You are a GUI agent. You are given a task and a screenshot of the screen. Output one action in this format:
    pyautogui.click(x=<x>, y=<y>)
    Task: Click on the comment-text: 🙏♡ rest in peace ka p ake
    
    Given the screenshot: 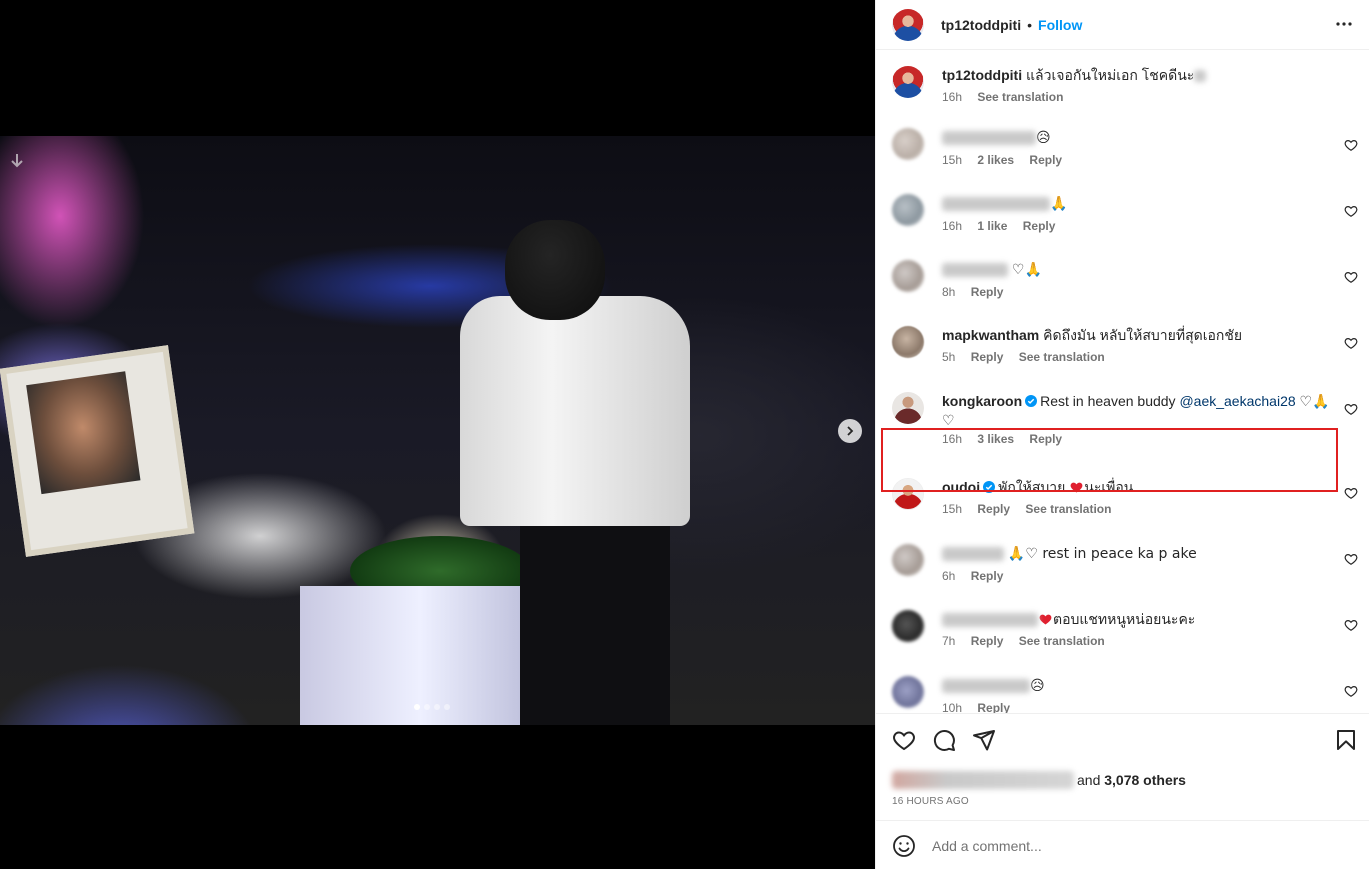 What is the action you would take?
    pyautogui.click(x=1102, y=554)
    